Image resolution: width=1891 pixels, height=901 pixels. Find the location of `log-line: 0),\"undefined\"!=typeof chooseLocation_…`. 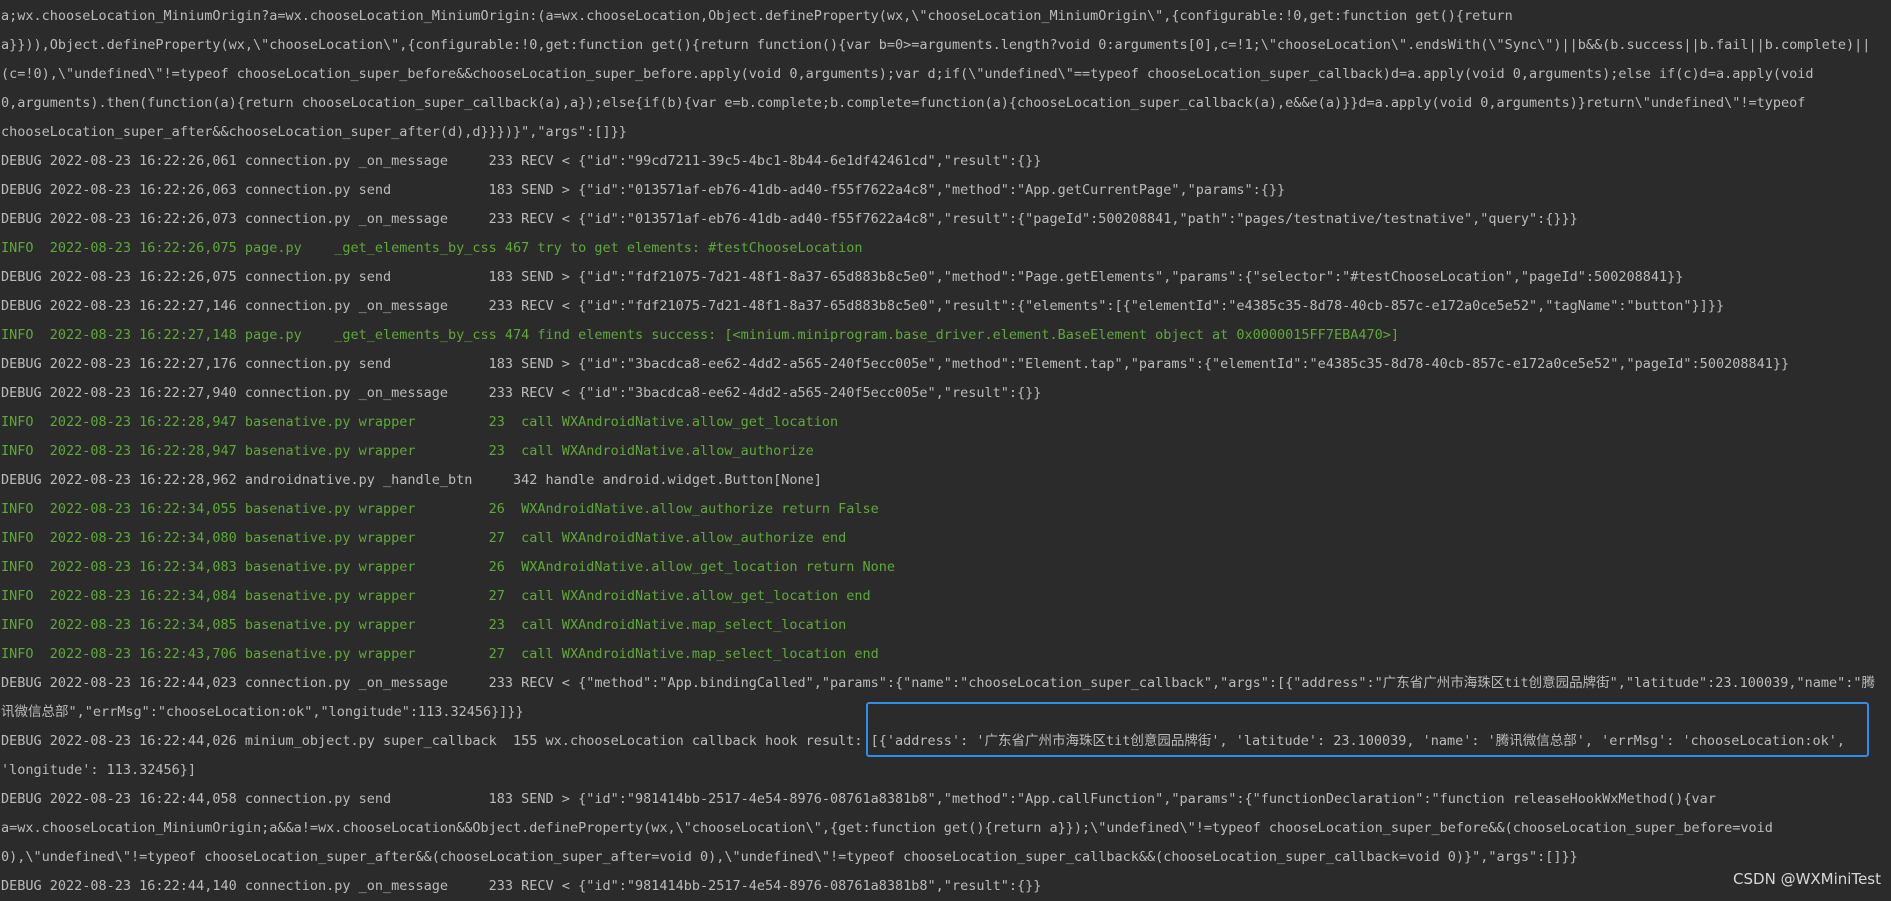

log-line: 0),\"undefined\"!=typeof chooseLocation_… is located at coordinates (789, 857).